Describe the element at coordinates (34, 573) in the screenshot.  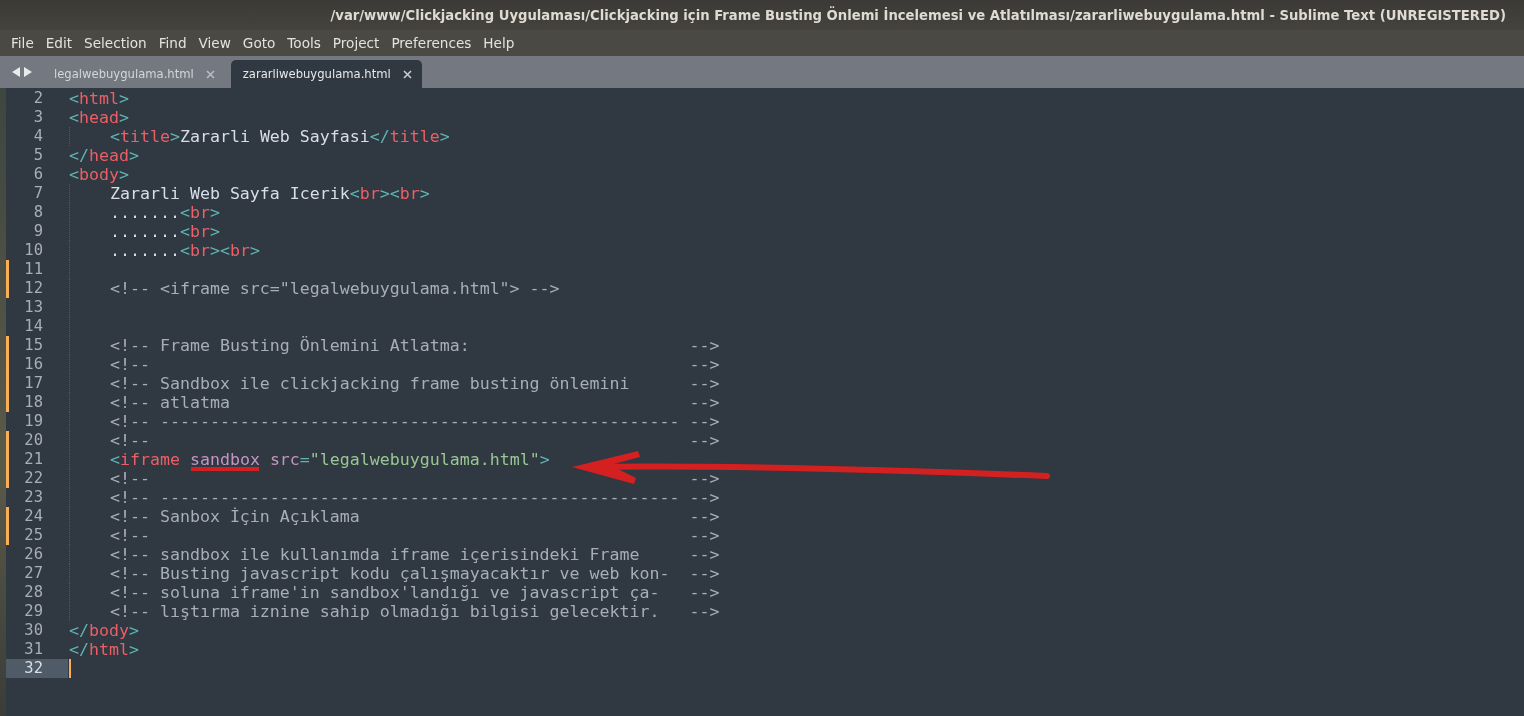
I see `line-number: 27` at that location.